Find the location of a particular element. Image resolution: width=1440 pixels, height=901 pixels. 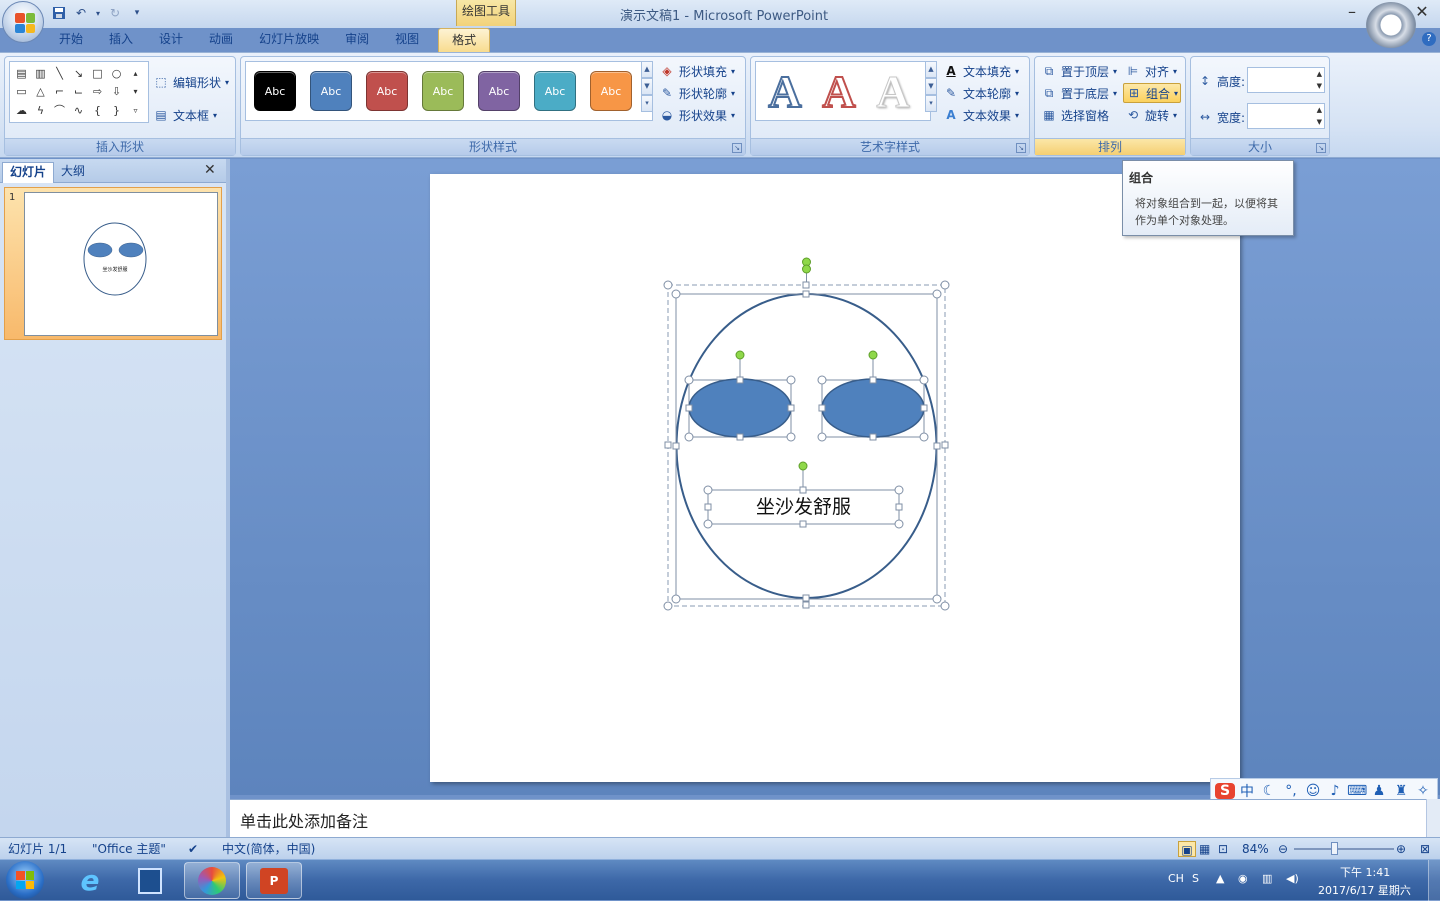

tab-review: 审阅 is located at coordinates (357, 40).